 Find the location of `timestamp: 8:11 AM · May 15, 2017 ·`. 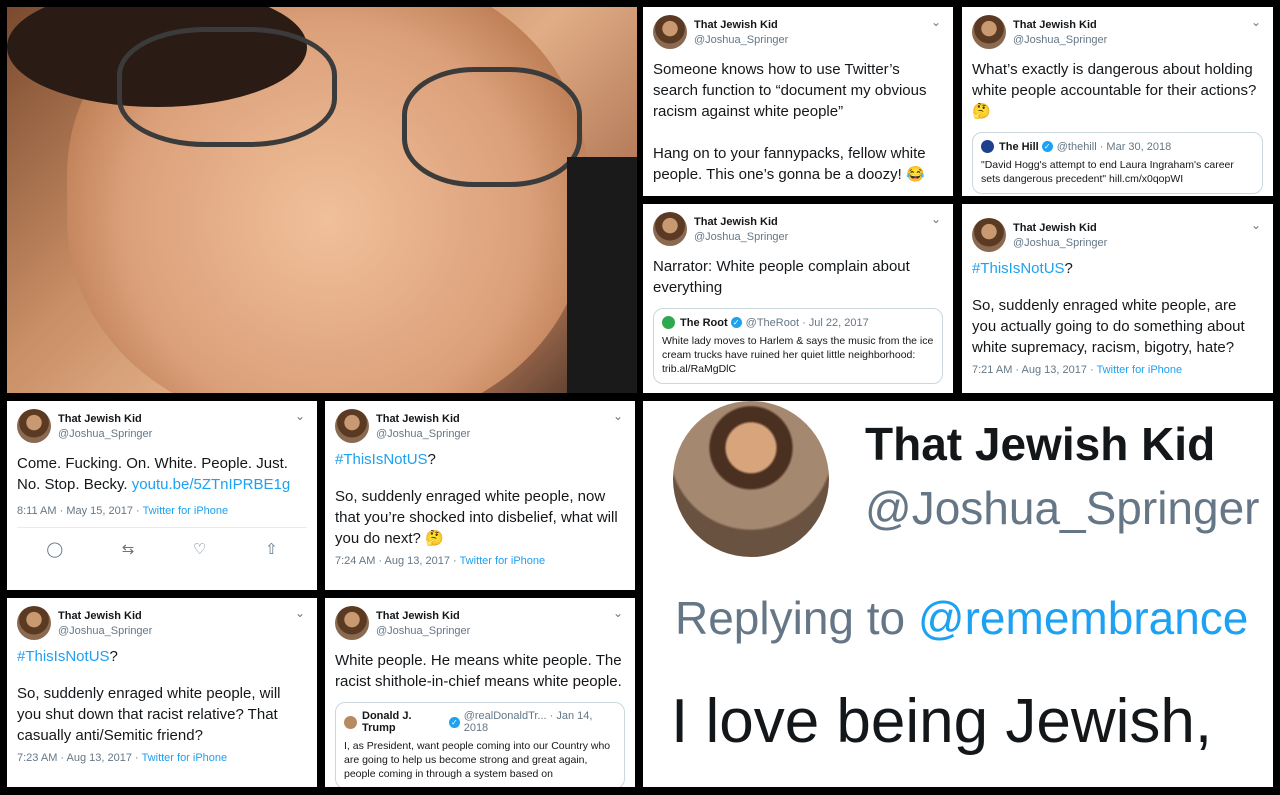

timestamp: 8:11 AM · May 15, 2017 · is located at coordinates (80, 511).